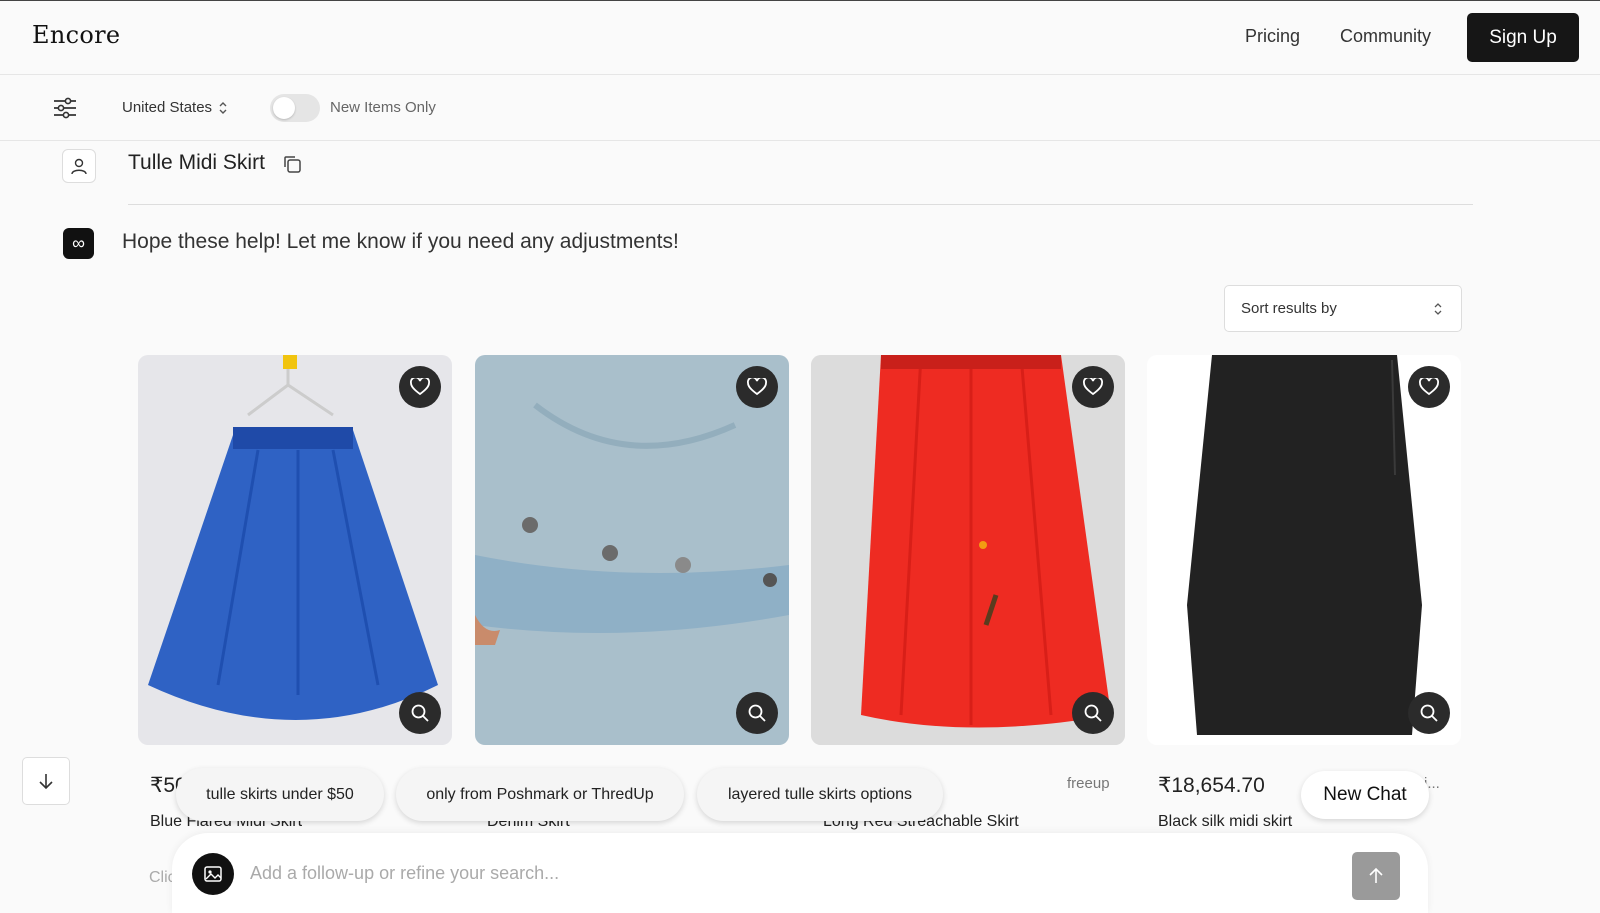 Image resolution: width=1600 pixels, height=913 pixels. Describe the element at coordinates (280, 794) in the screenshot. I see `suggestion-chip: tulle skirts under $50` at that location.